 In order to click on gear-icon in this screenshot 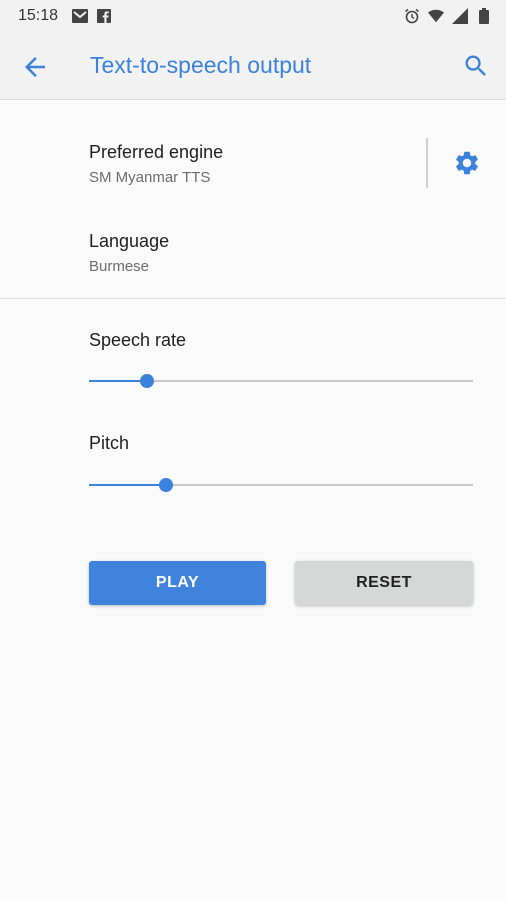, I will do `click(467, 163)`.